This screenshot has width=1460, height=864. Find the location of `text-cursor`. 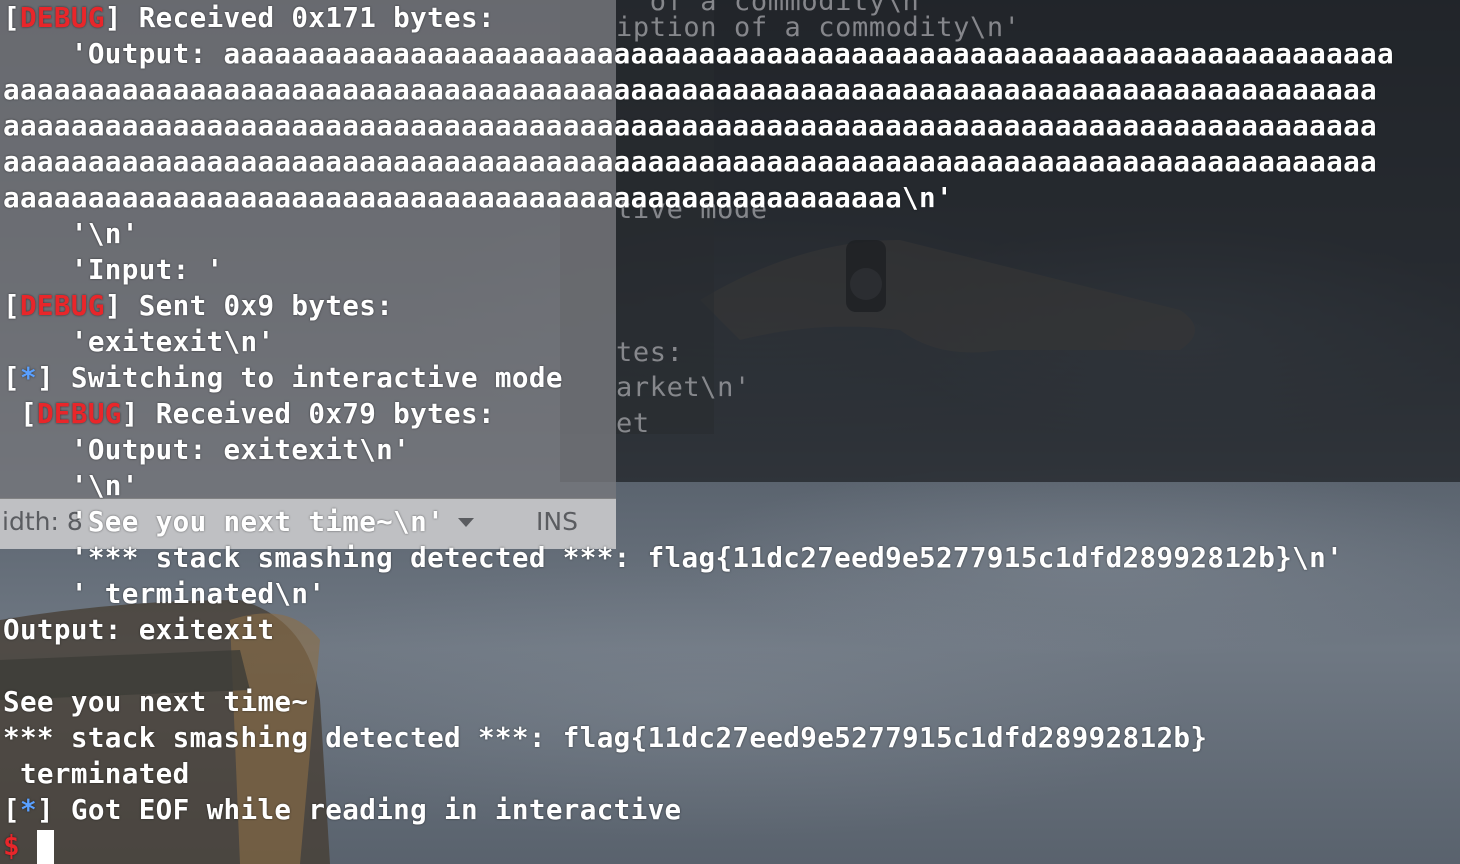

text-cursor is located at coordinates (45, 847).